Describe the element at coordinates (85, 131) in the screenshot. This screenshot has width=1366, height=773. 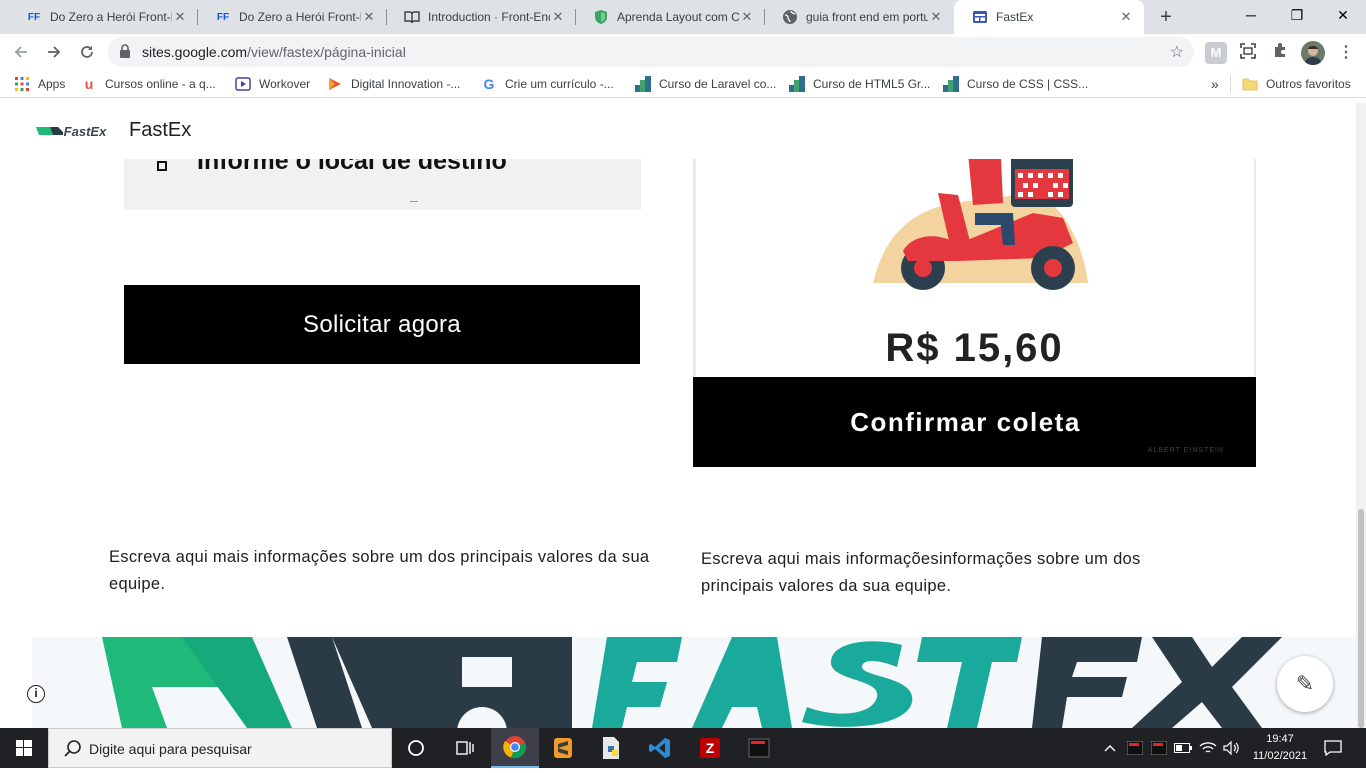
I see `logo-text: FastEx` at that location.